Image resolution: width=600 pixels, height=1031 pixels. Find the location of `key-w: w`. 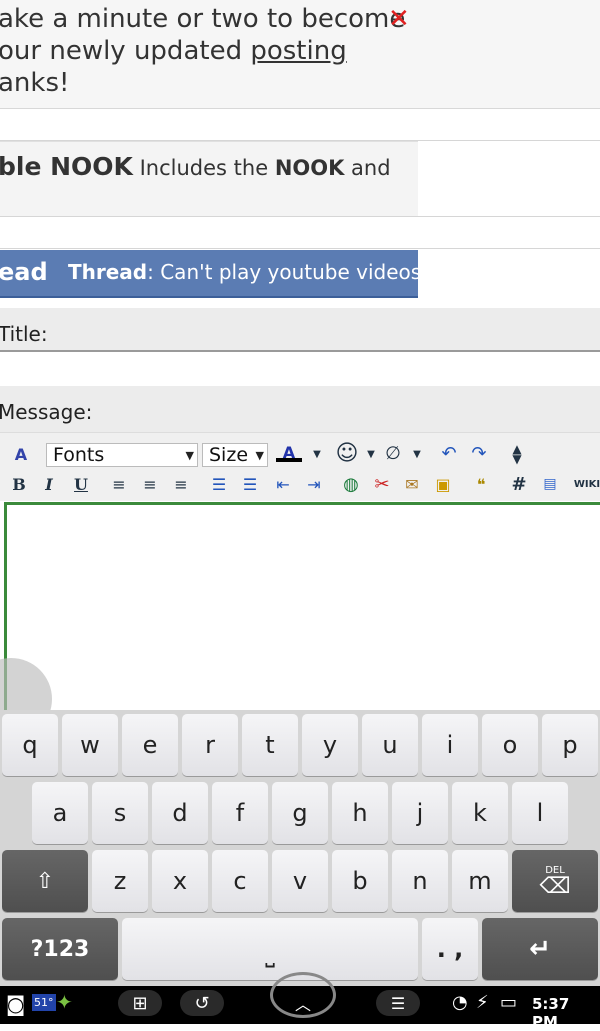

key-w: w is located at coordinates (90, 745).